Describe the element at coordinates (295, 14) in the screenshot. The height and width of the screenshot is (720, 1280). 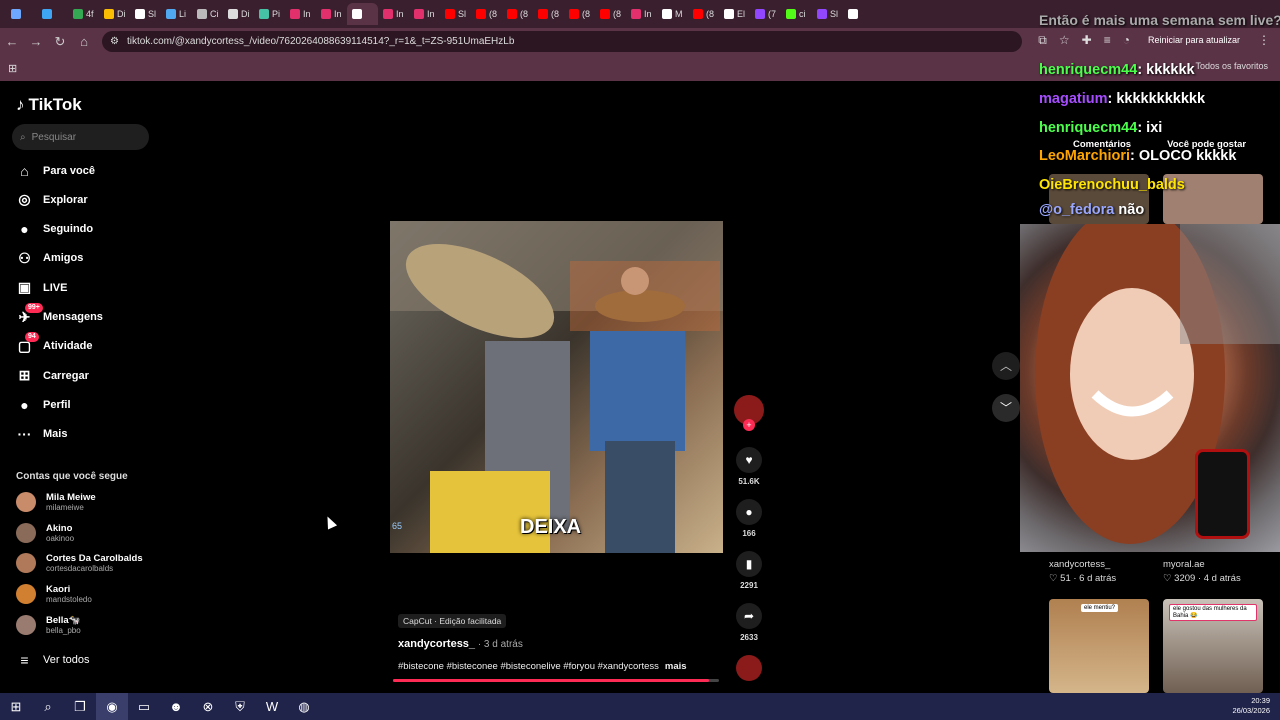
I see `instagram-icon` at that location.